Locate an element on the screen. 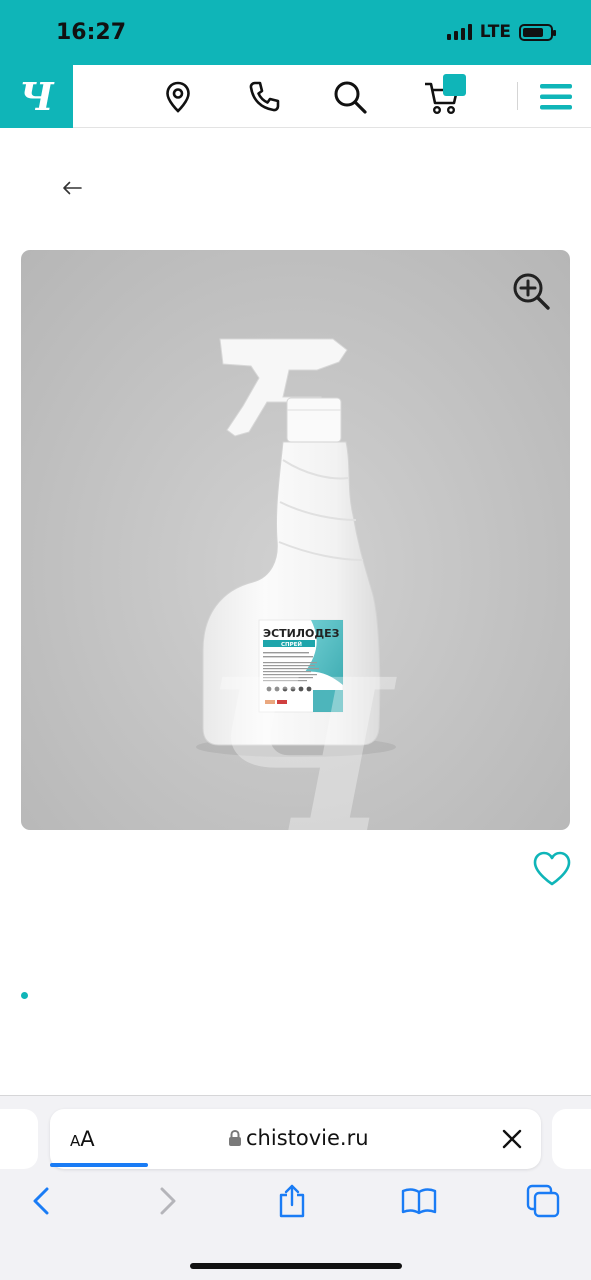 The width and height of the screenshot is (591, 1280). text-size-big: A is located at coordinates (87, 1139).